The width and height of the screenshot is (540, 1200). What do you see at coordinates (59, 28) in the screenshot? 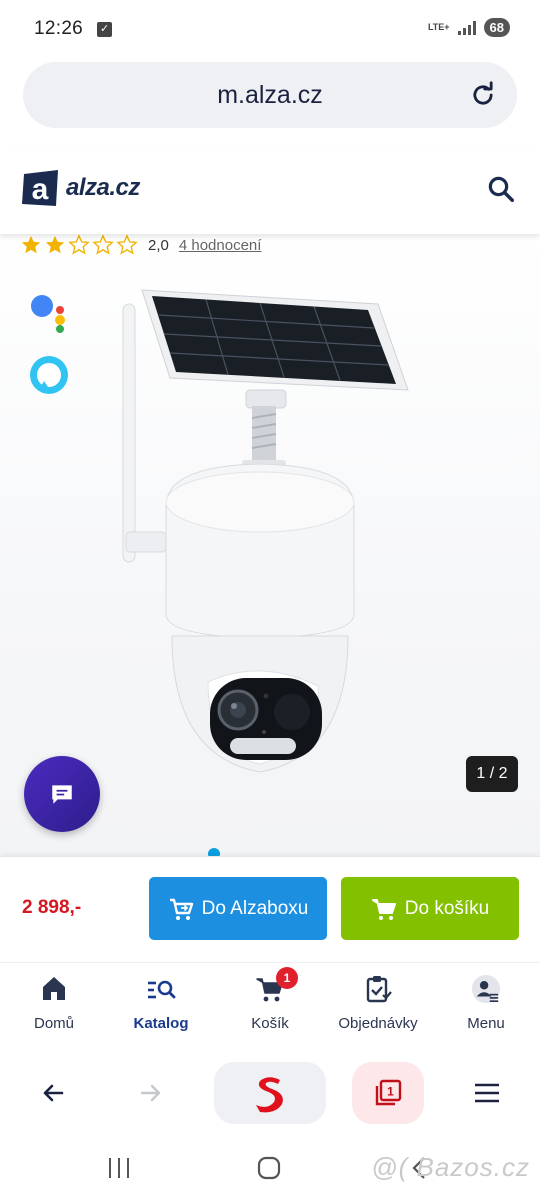
I see `status-time: 12:26` at bounding box center [59, 28].